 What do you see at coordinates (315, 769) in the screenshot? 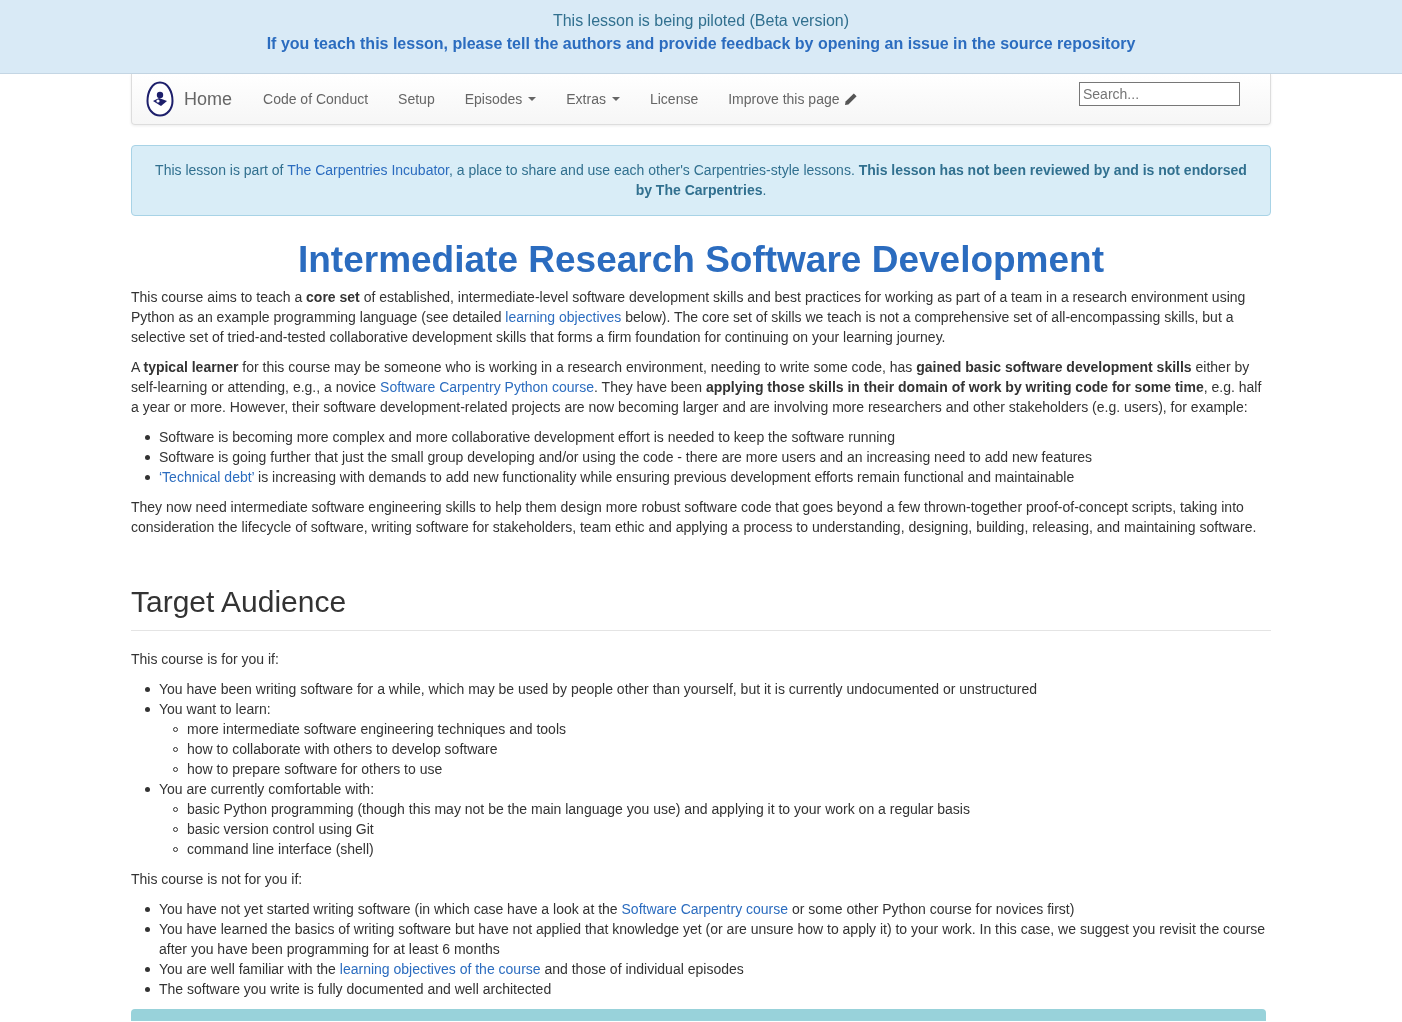
I see `list-item: how to prepare software for others to use` at bounding box center [315, 769].